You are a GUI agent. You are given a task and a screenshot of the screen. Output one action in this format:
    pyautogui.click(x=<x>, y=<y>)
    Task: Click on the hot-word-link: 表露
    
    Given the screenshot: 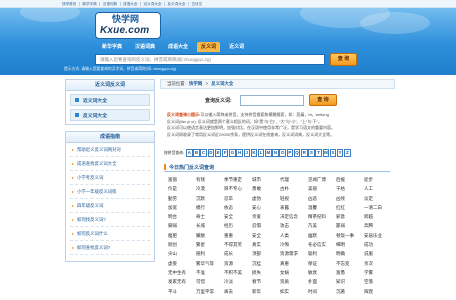 What is the action you would take?
    pyautogui.click(x=294, y=207)
    